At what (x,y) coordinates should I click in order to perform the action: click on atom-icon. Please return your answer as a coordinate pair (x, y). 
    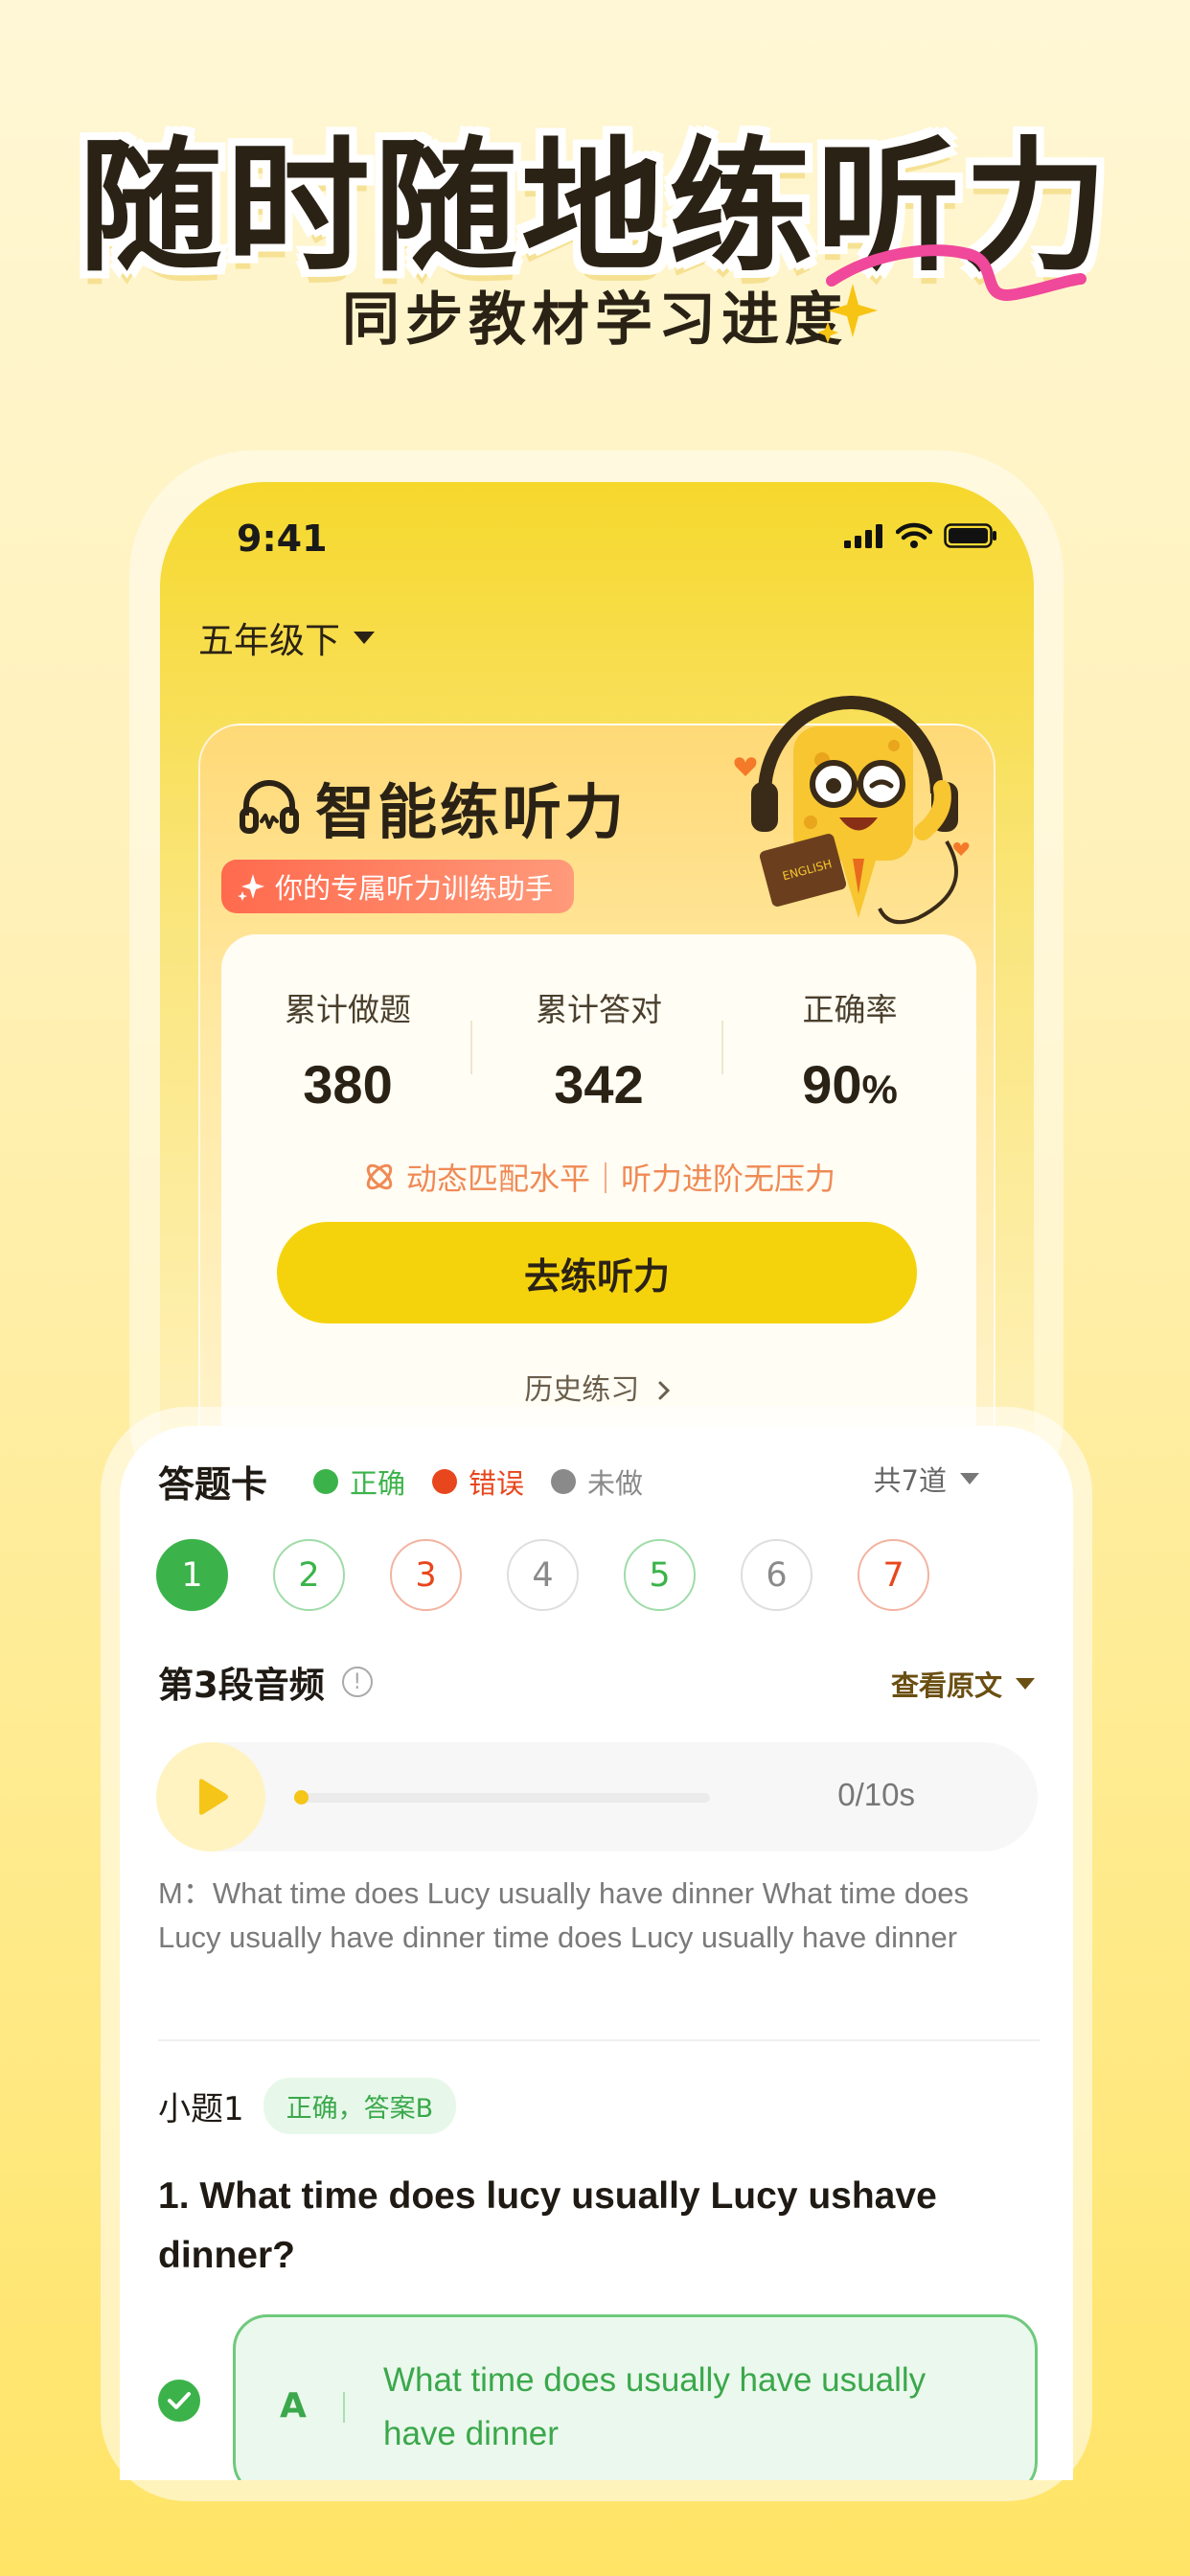
    Looking at the image, I should click on (380, 1176).